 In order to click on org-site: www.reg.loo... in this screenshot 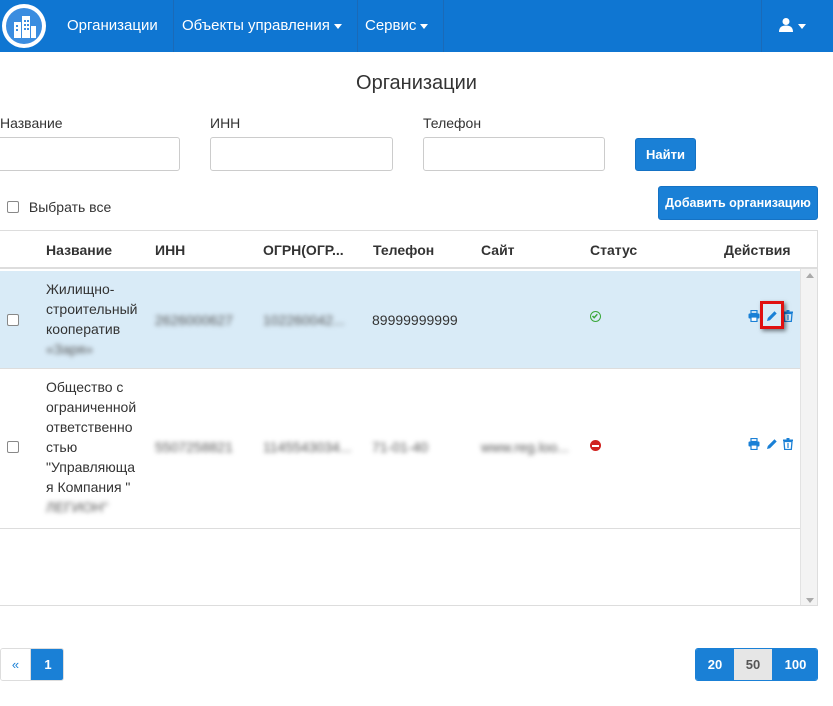, I will do `click(525, 447)`.